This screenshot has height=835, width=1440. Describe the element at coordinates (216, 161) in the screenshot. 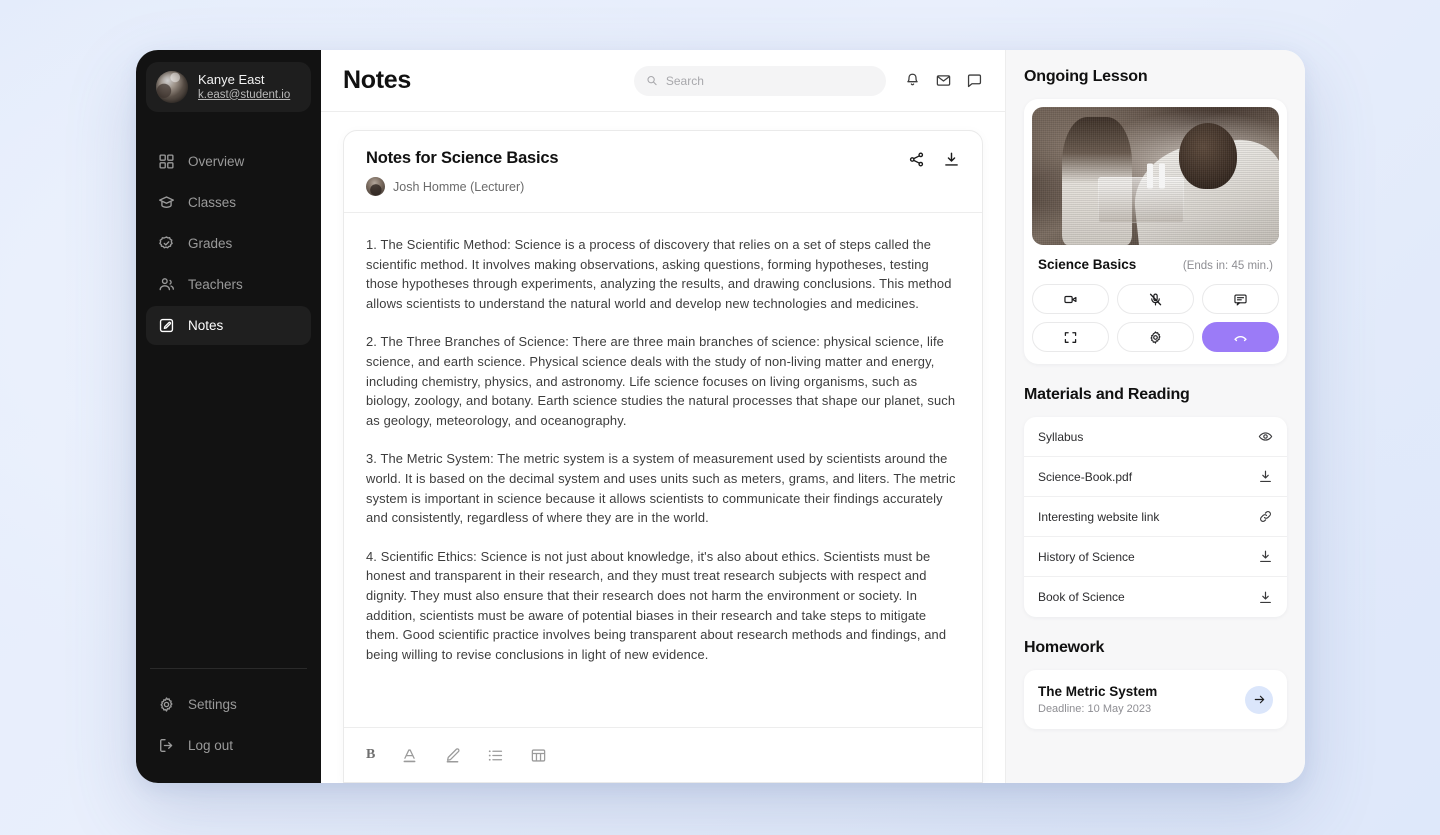

I see `sidebar-item-label: Overview` at that location.